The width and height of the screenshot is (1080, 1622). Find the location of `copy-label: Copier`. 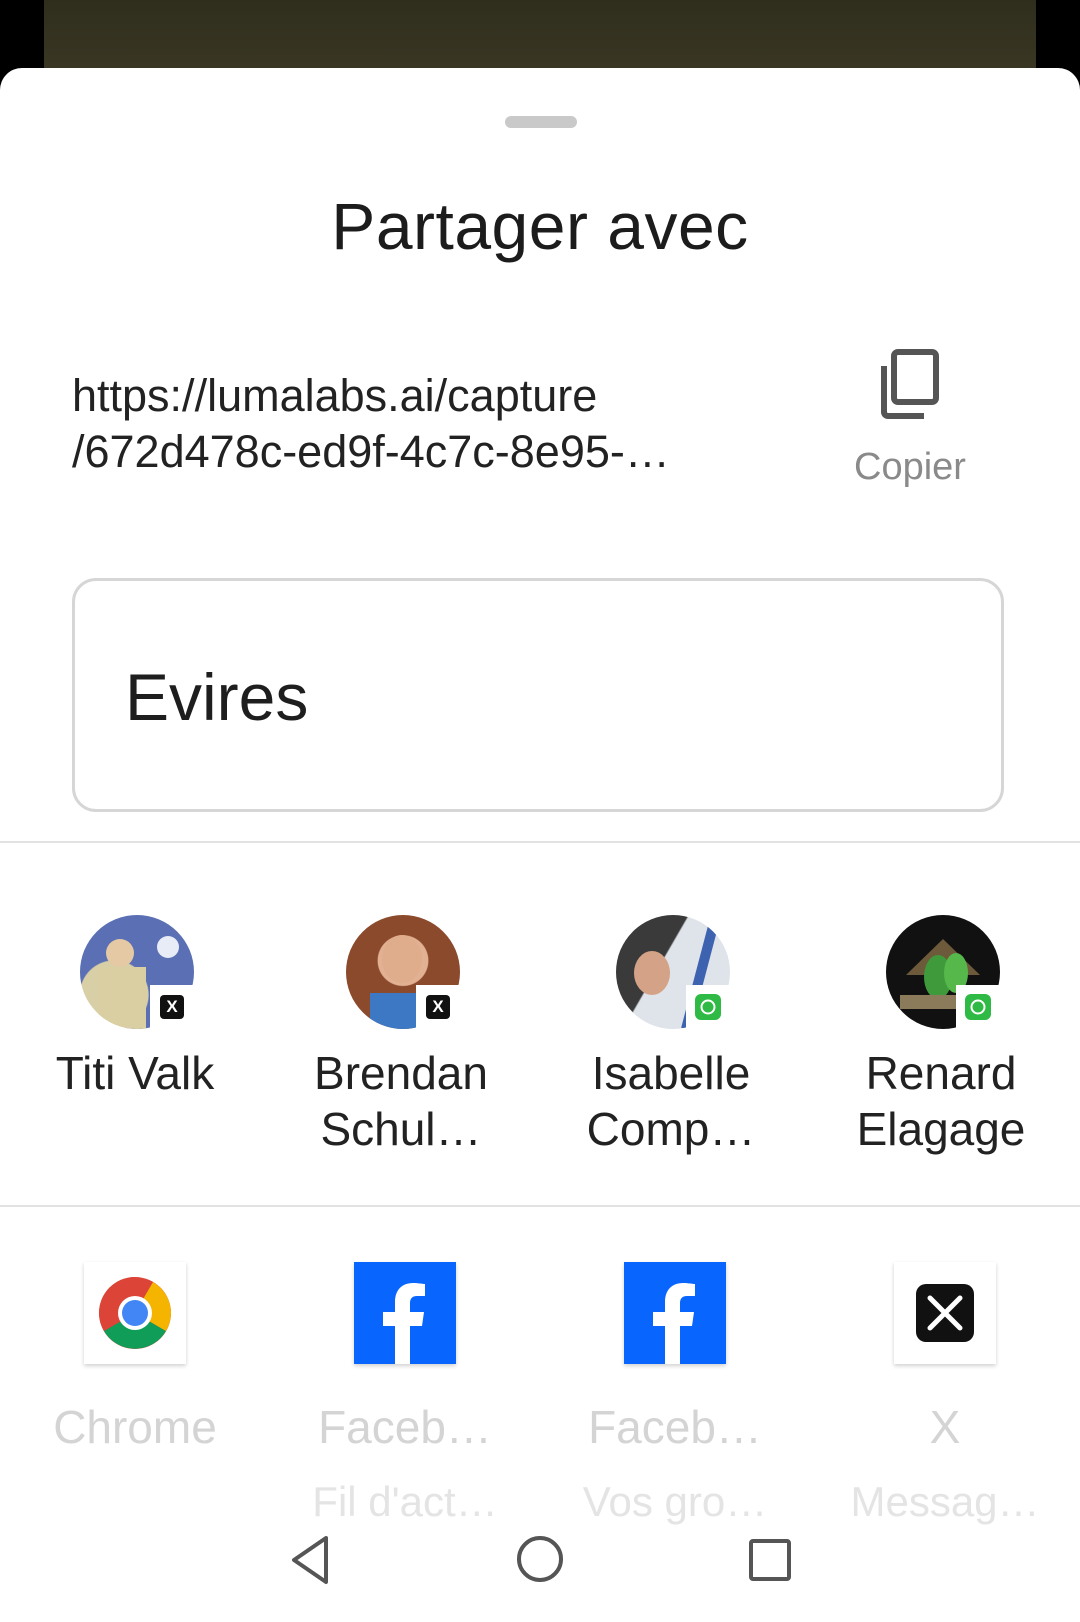

copy-label: Copier is located at coordinates (910, 467).